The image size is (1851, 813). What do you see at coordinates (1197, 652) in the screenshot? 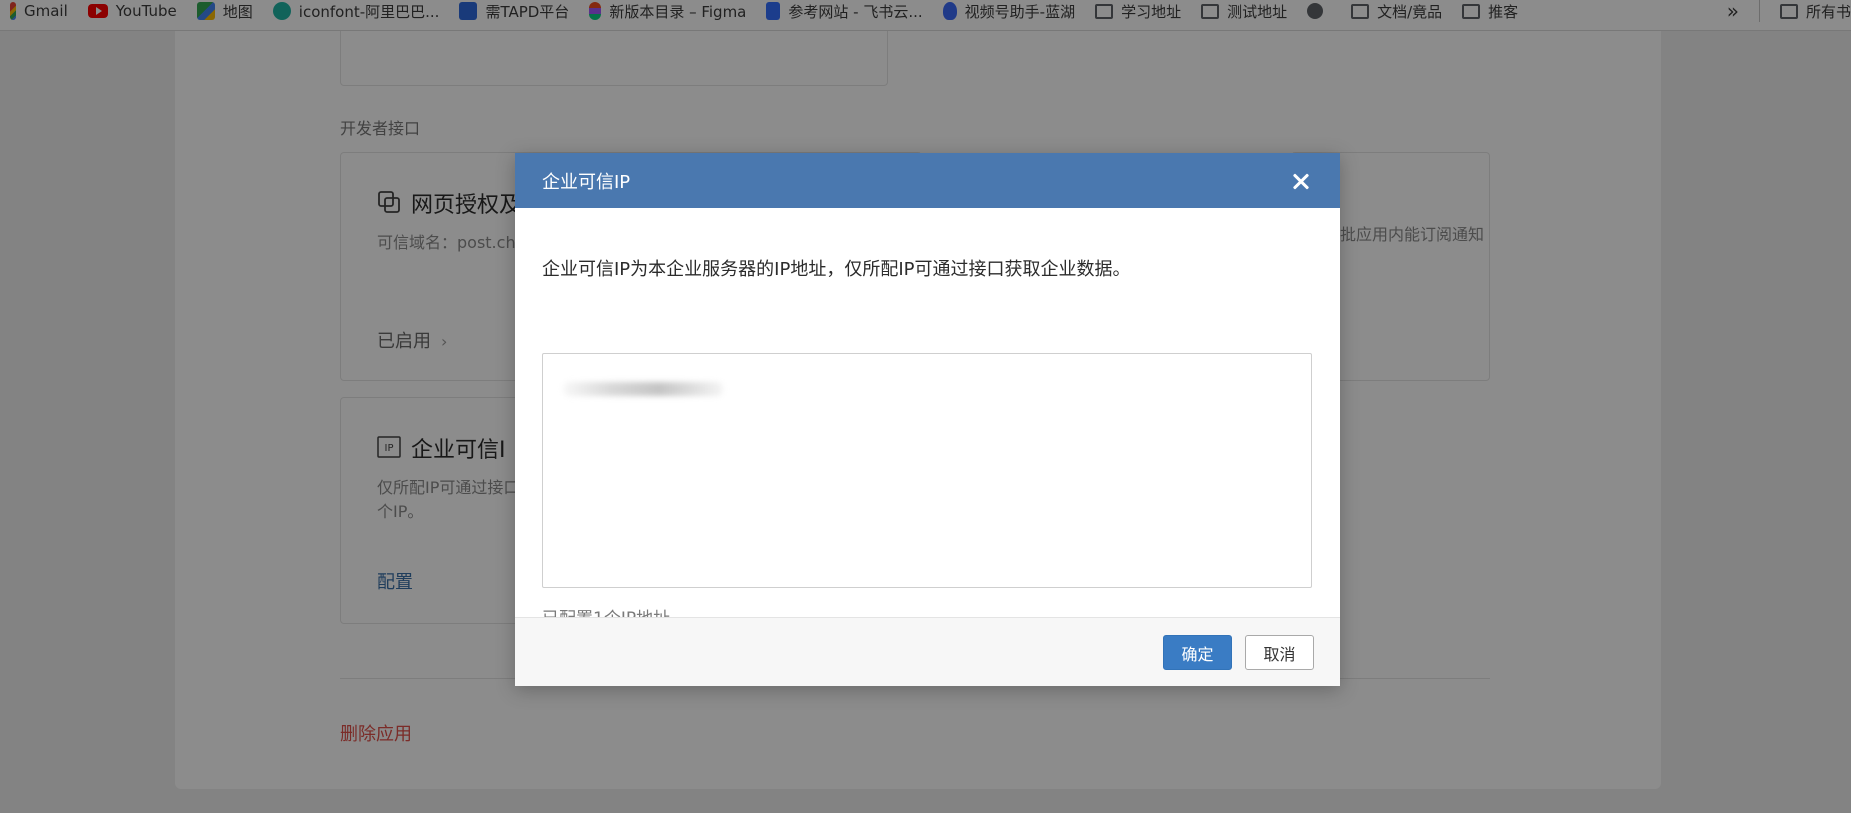
I see `confirm-button: 确定` at bounding box center [1197, 652].